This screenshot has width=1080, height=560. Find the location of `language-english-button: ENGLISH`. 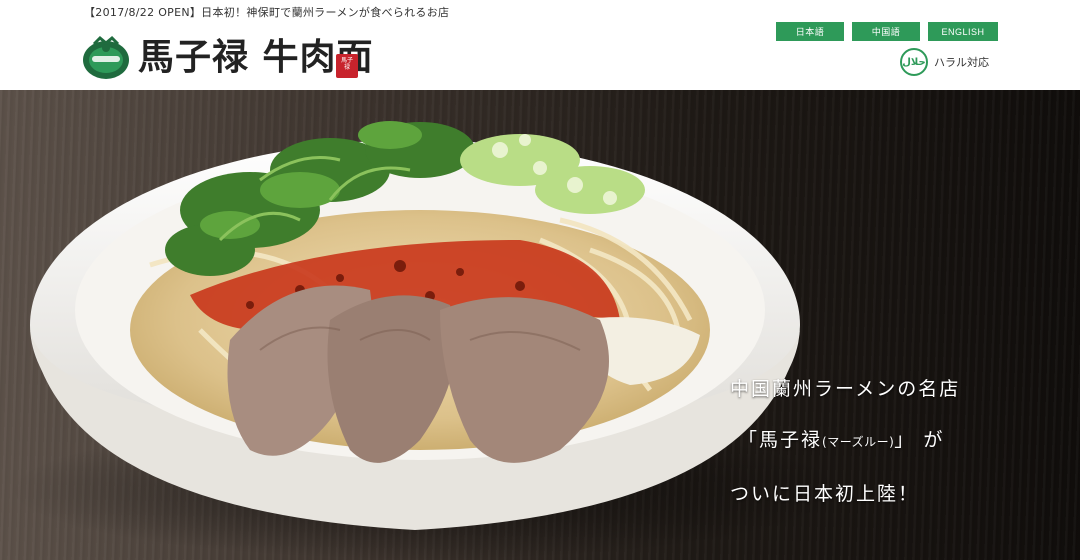

language-english-button: ENGLISH is located at coordinates (963, 31).